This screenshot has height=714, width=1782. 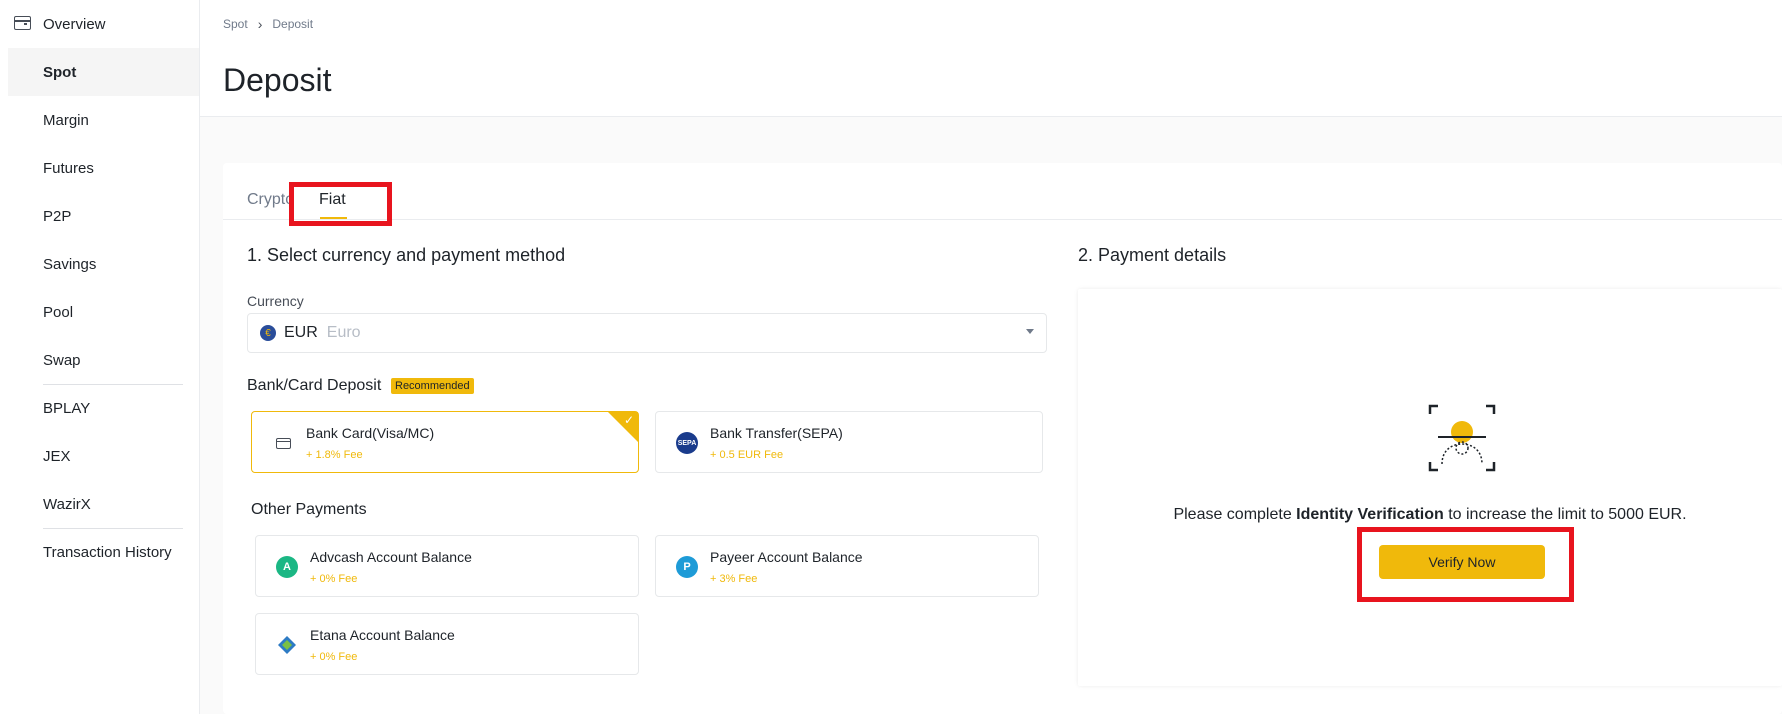 What do you see at coordinates (103, 168) in the screenshot?
I see `sidebar-item-futures: Futures` at bounding box center [103, 168].